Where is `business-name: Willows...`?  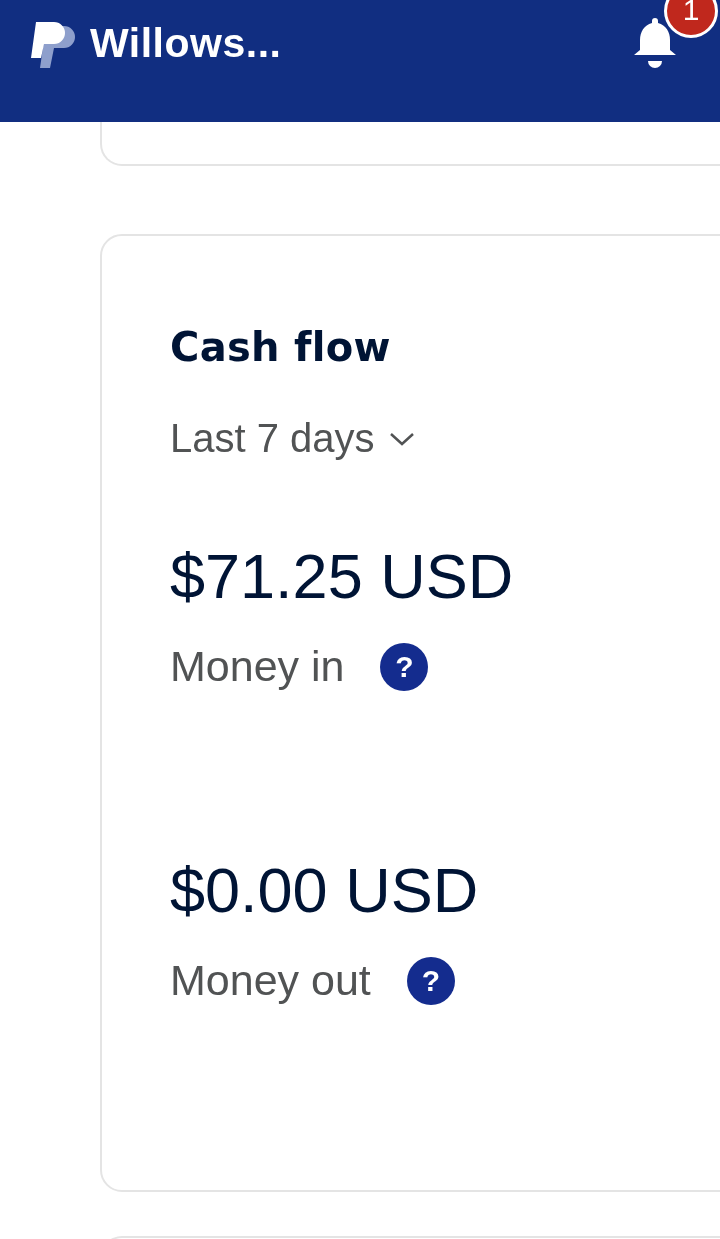 business-name: Willows... is located at coordinates (186, 43).